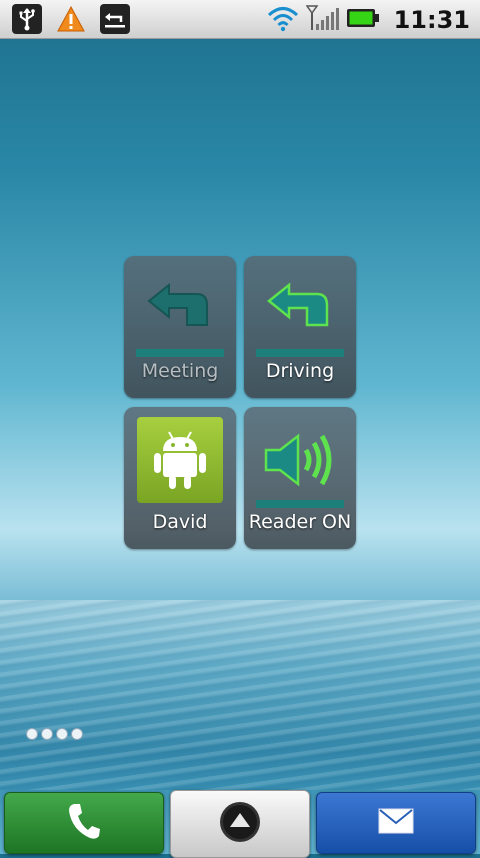  I want to click on reader-indicator-bar, so click(300, 504).